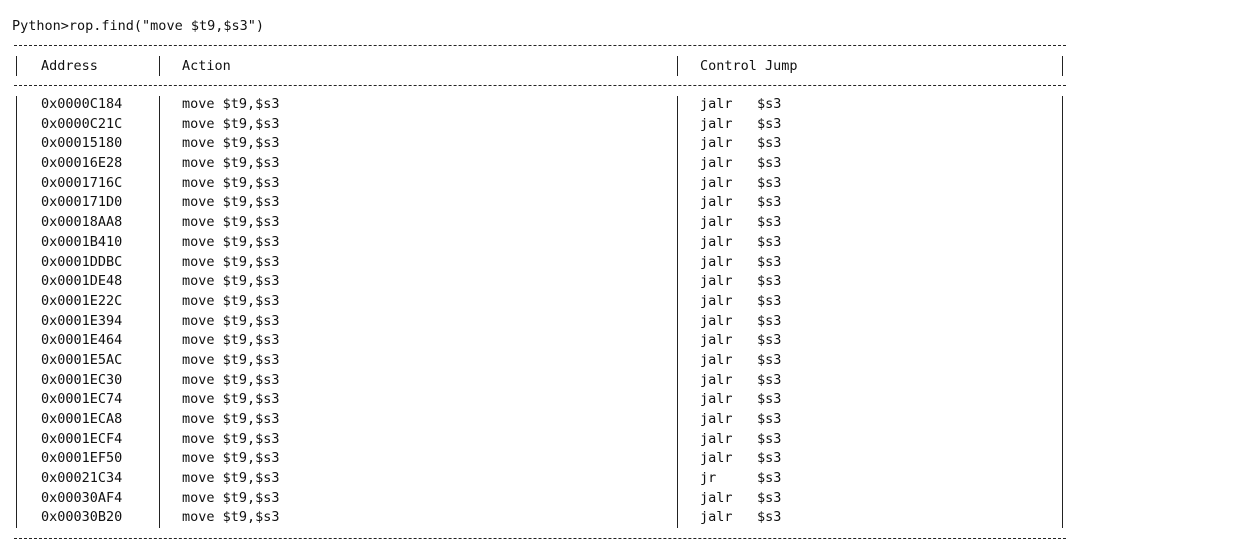  What do you see at coordinates (69, 66) in the screenshot?
I see `column-header-address: Address` at bounding box center [69, 66].